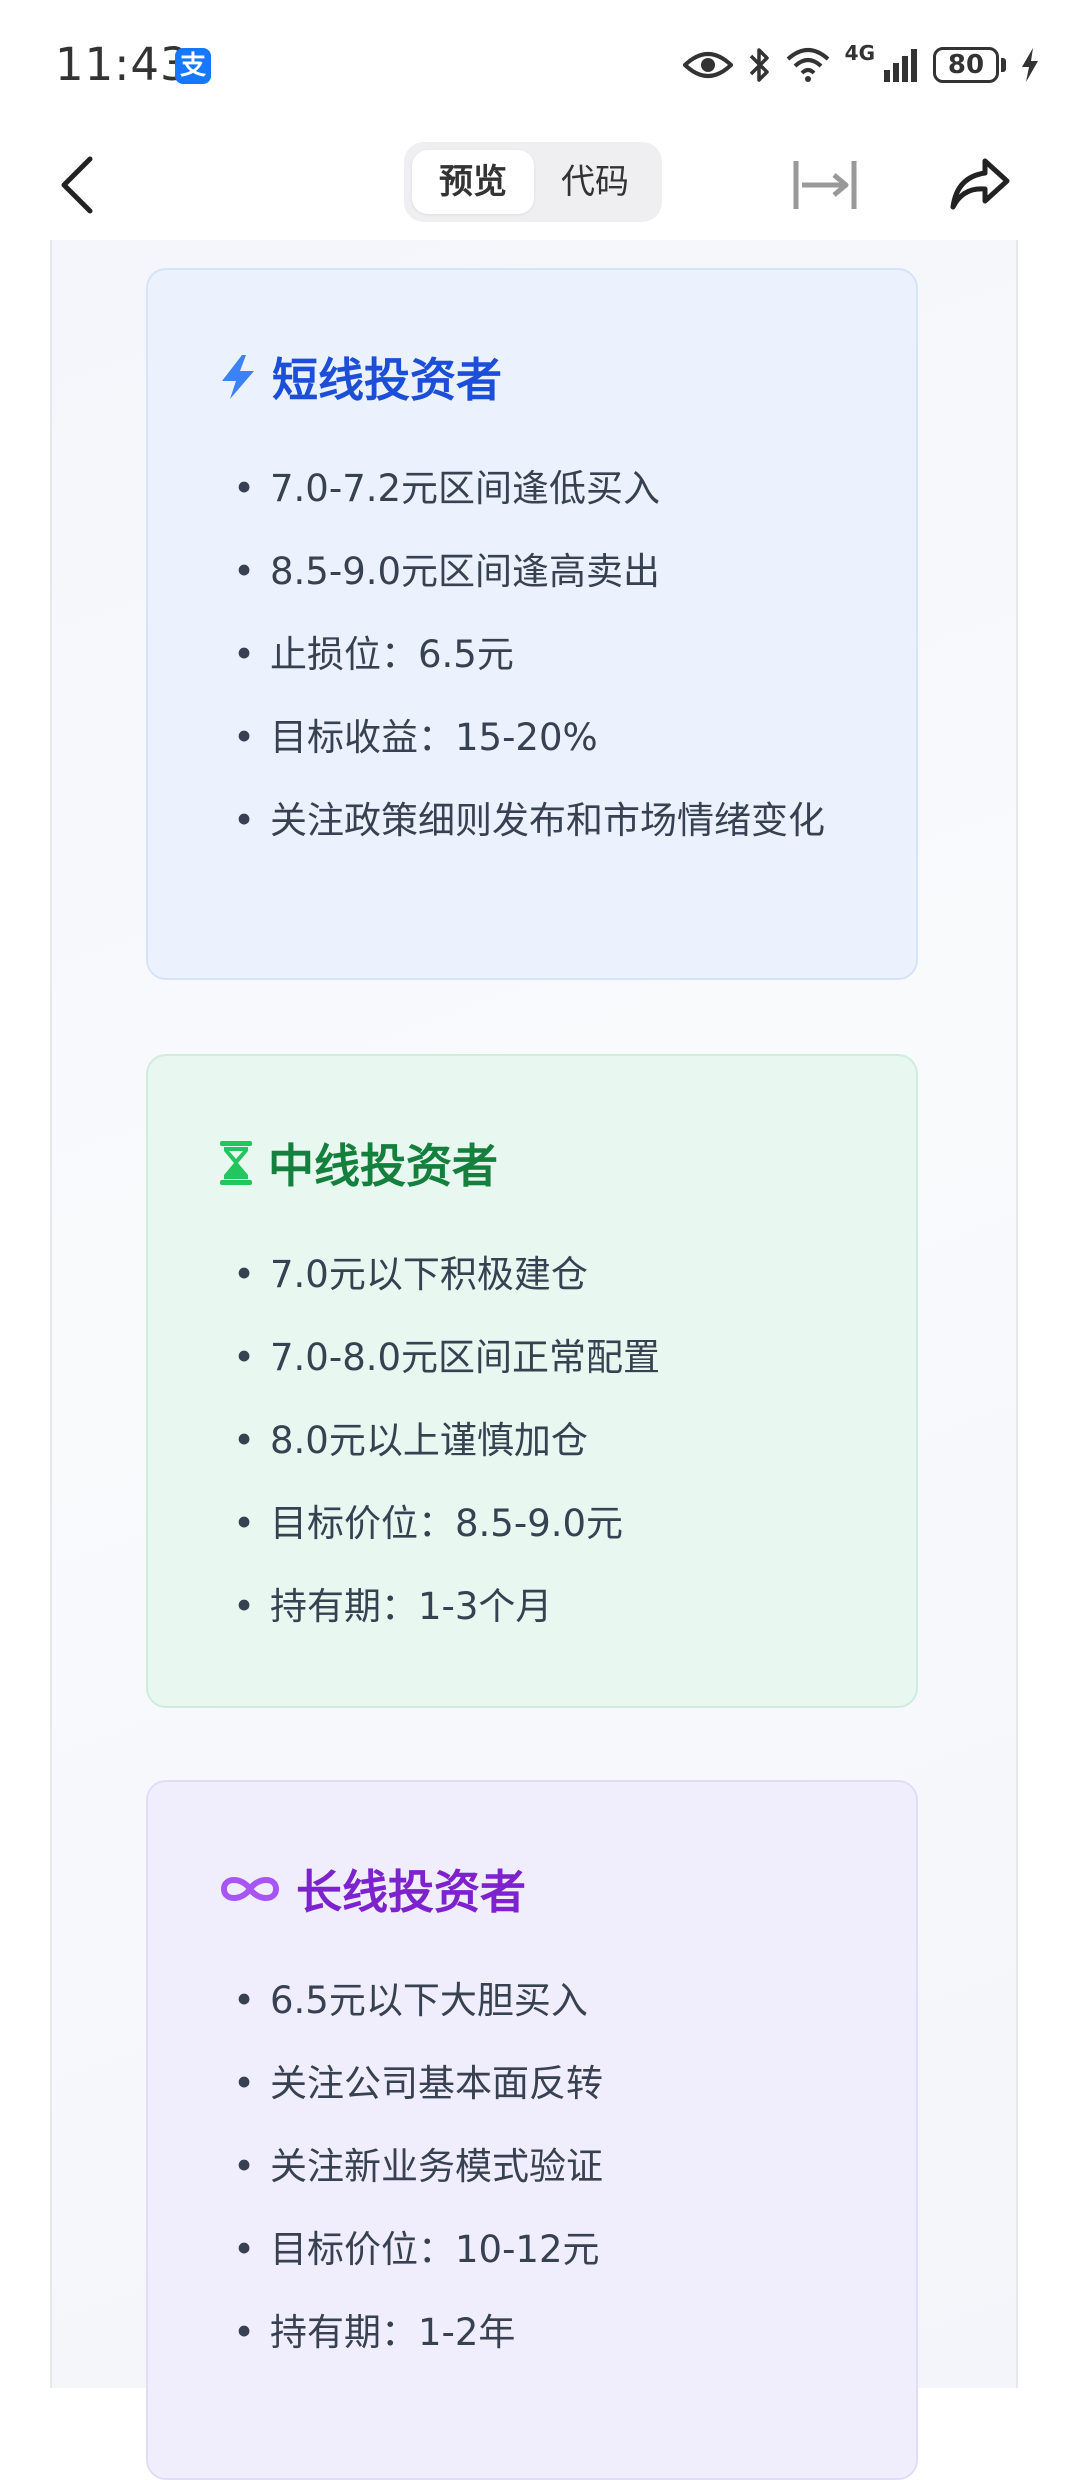  What do you see at coordinates (901, 65) in the screenshot?
I see `signal-icon` at bounding box center [901, 65].